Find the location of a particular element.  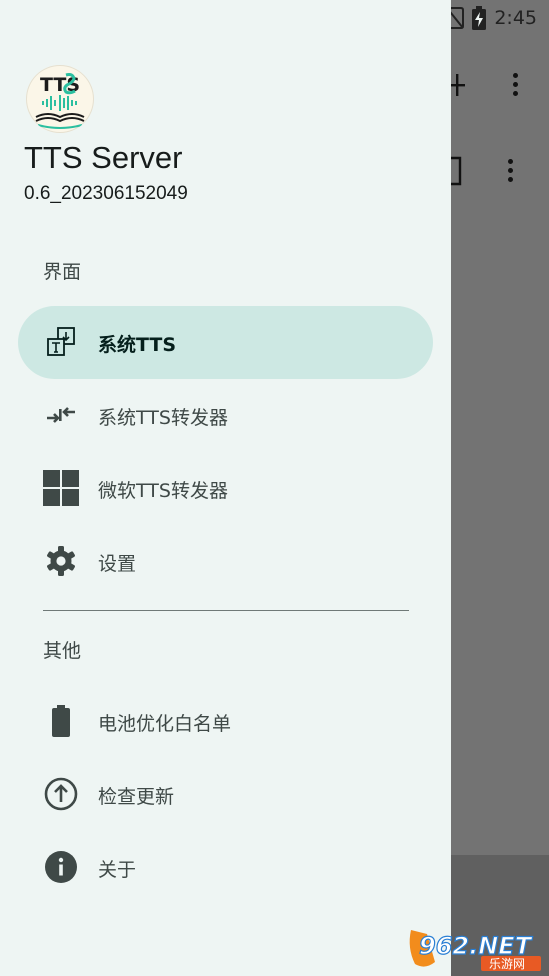

nav-item-system-tts-forwarder: 系统TTS转发器 is located at coordinates (225, 415).